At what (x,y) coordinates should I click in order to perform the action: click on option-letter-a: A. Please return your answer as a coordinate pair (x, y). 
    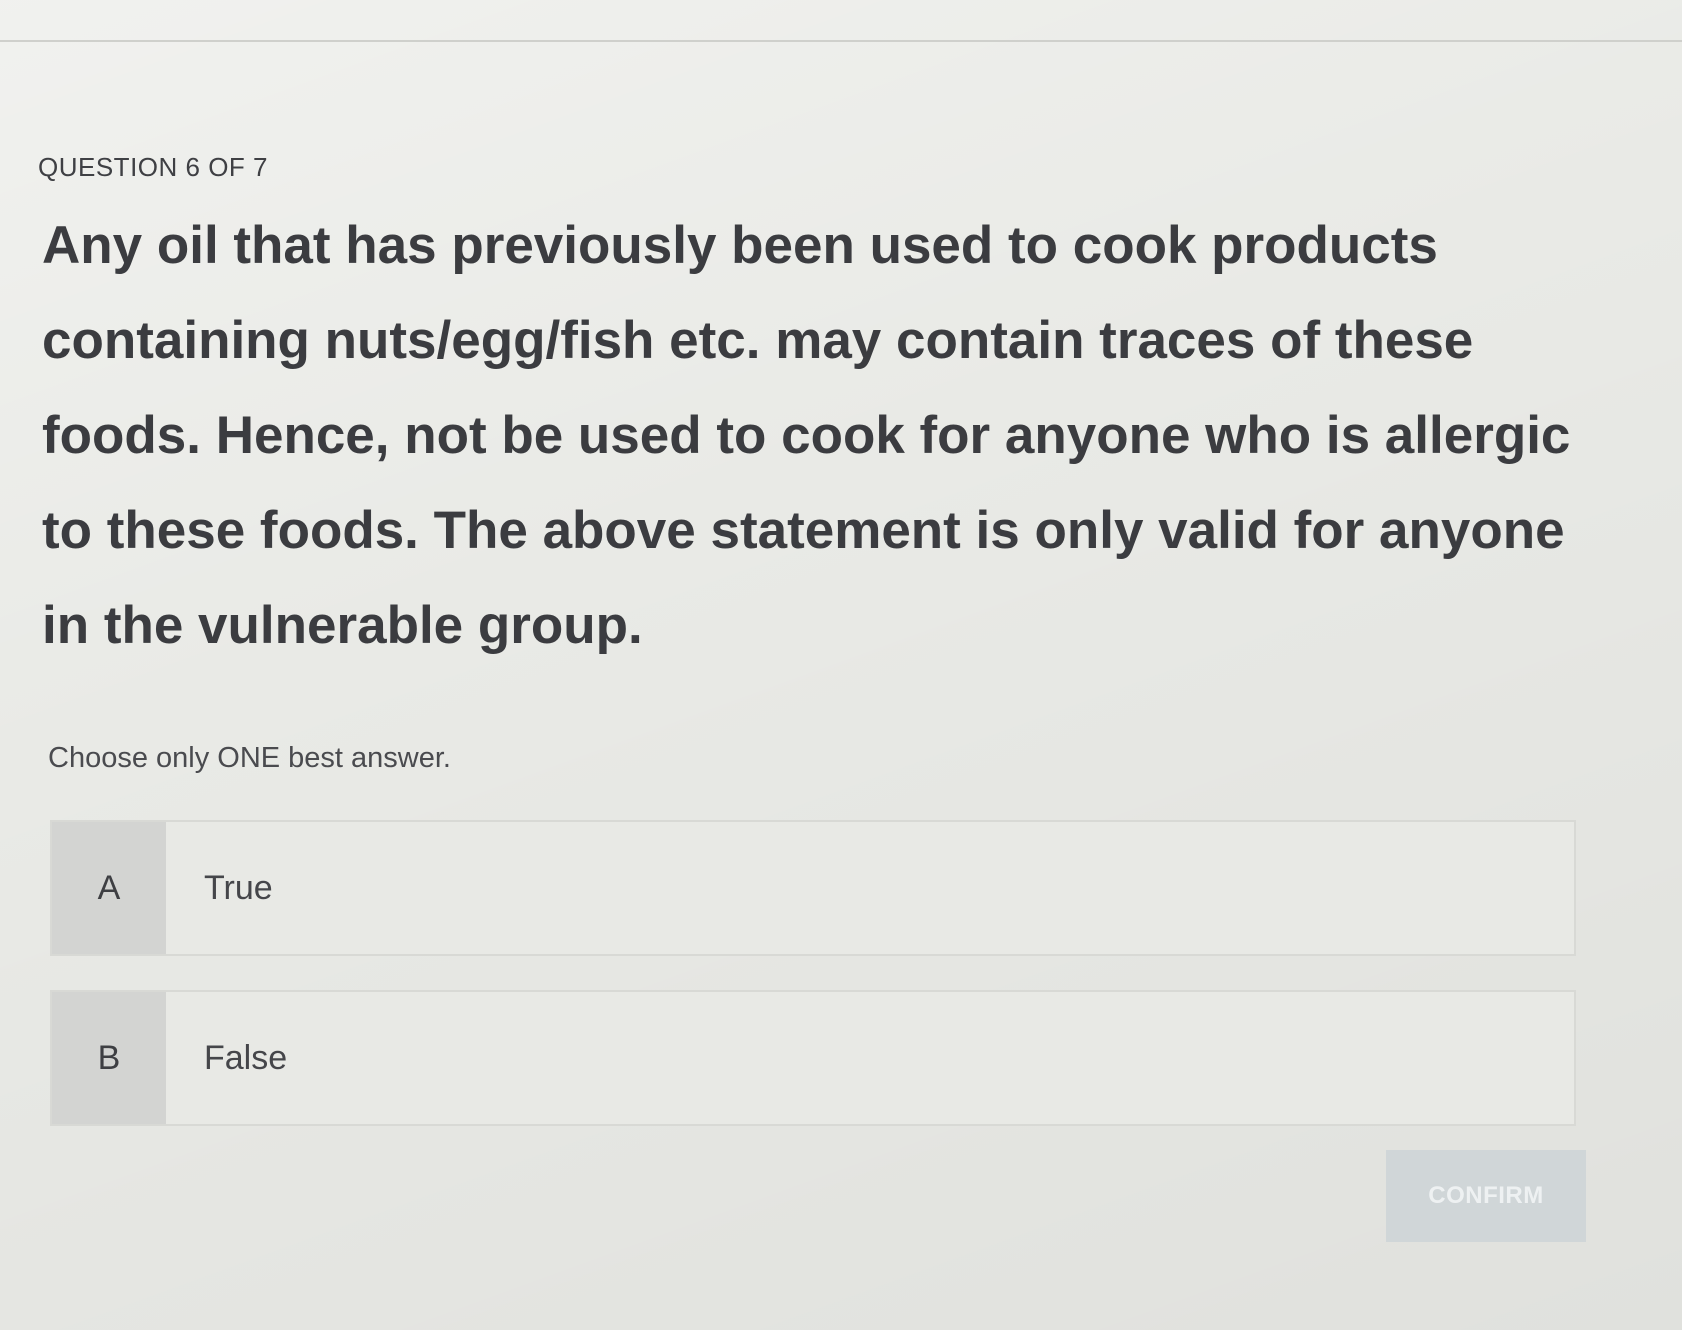
    Looking at the image, I should click on (109, 888).